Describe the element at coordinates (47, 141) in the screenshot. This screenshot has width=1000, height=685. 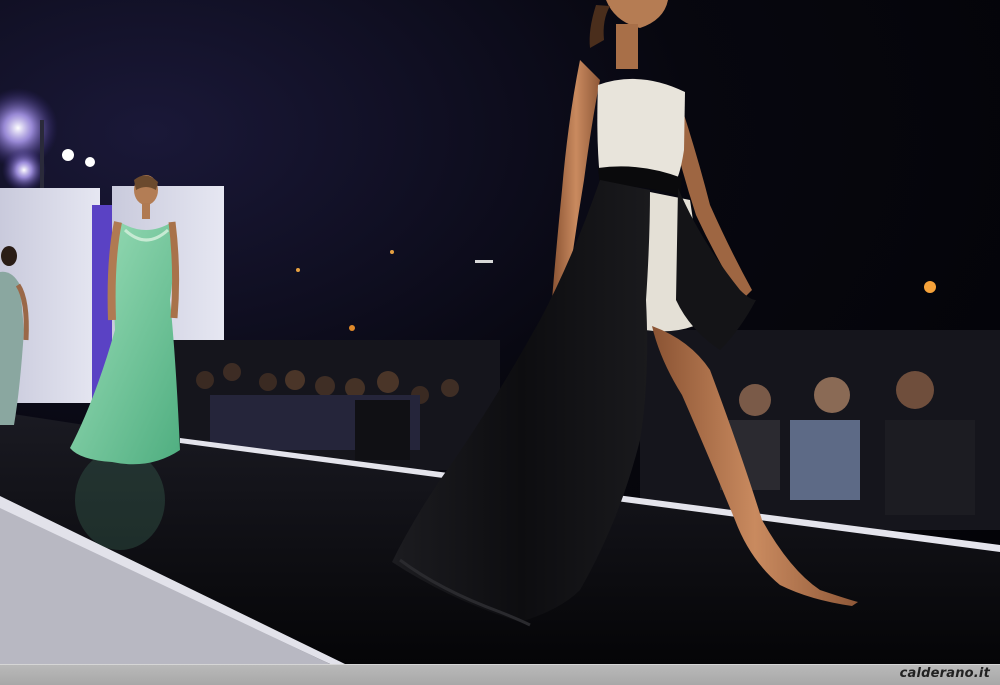
I see `stage-lights` at that location.